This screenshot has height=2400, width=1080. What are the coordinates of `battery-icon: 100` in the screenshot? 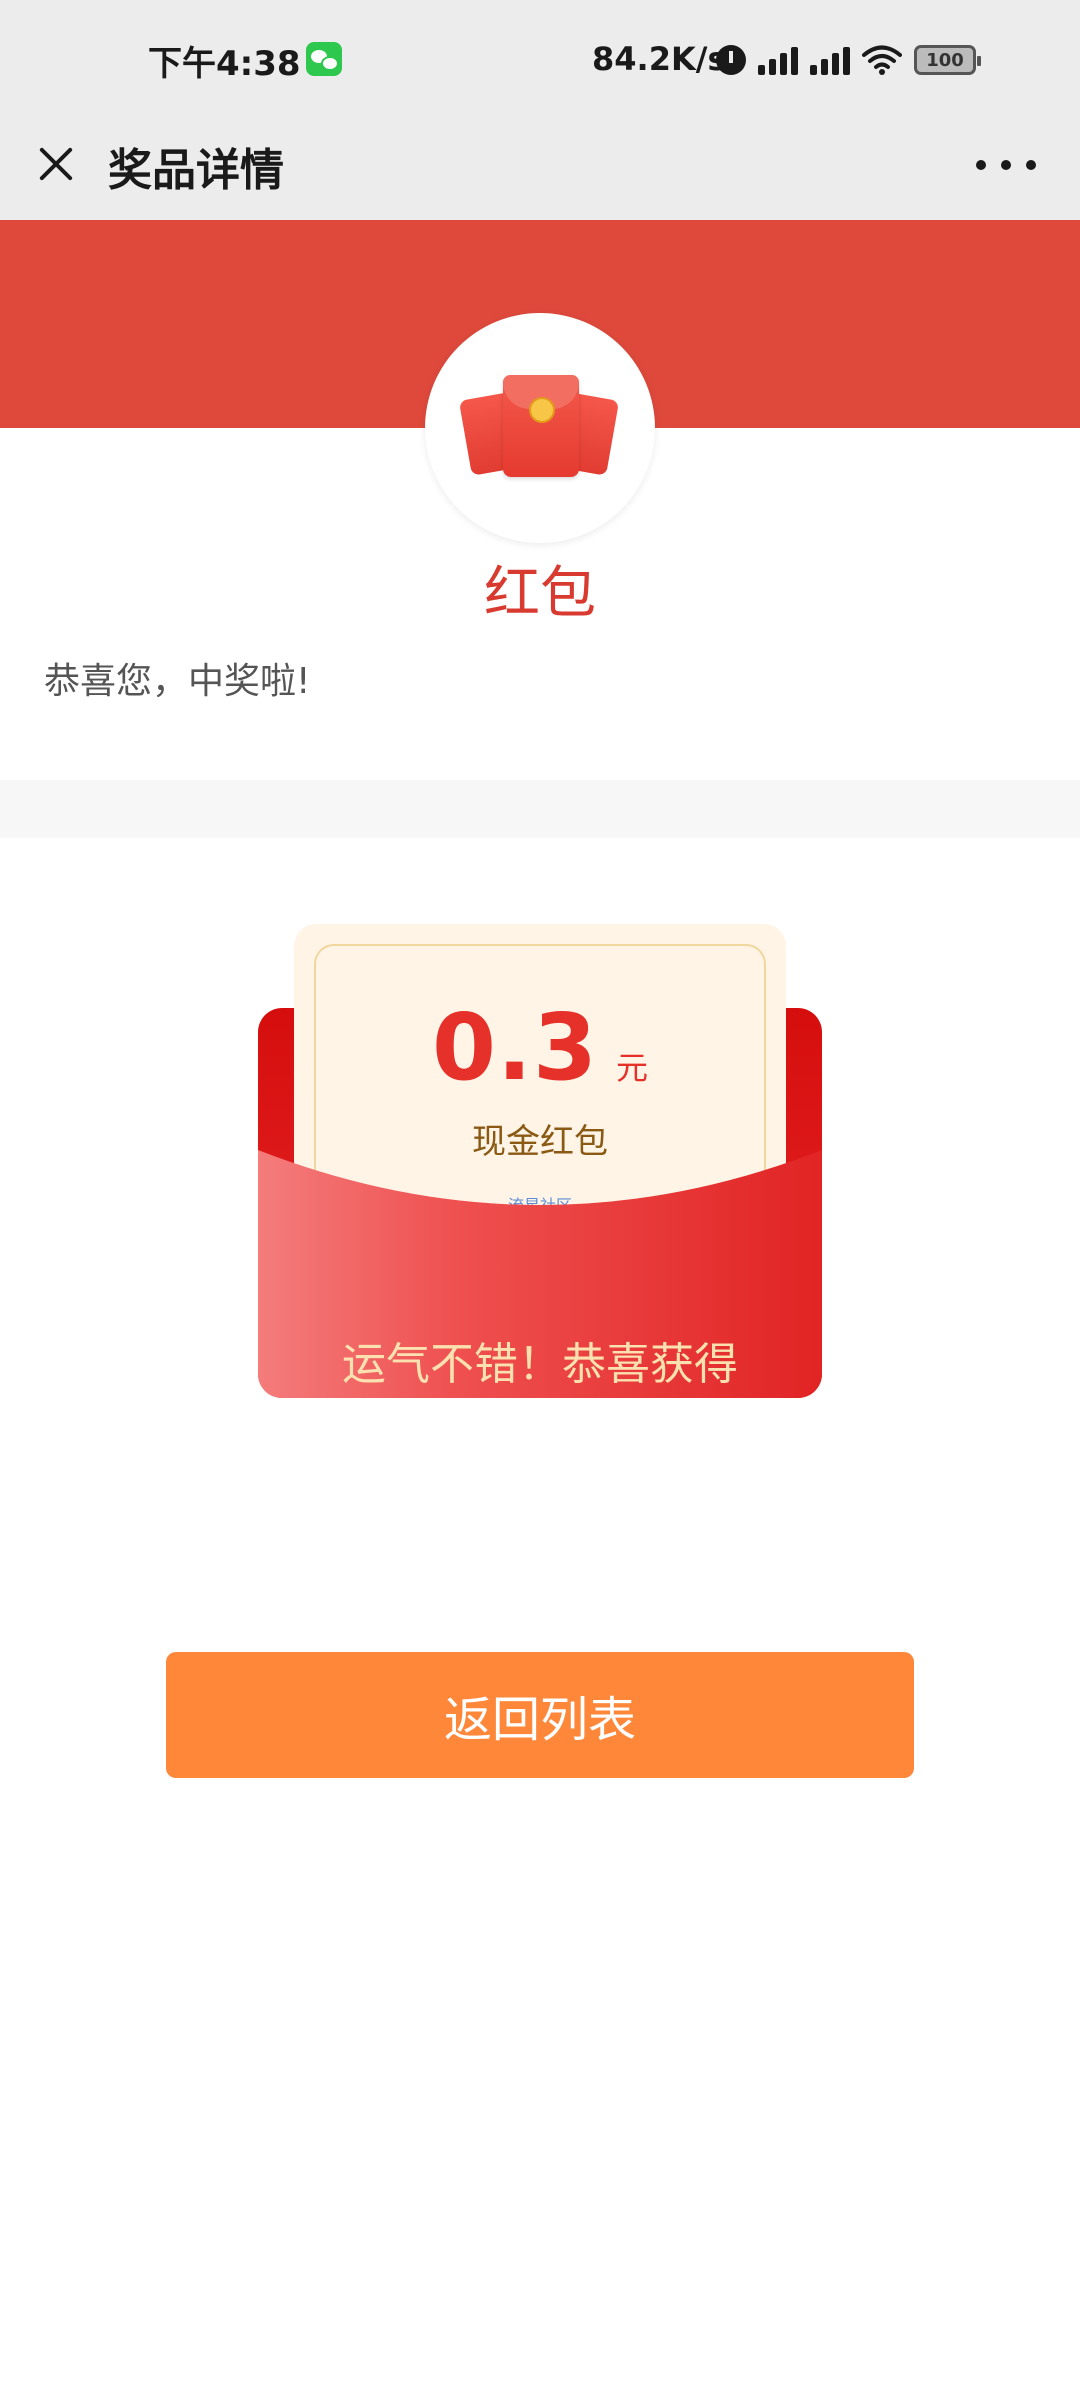 It's located at (947, 60).